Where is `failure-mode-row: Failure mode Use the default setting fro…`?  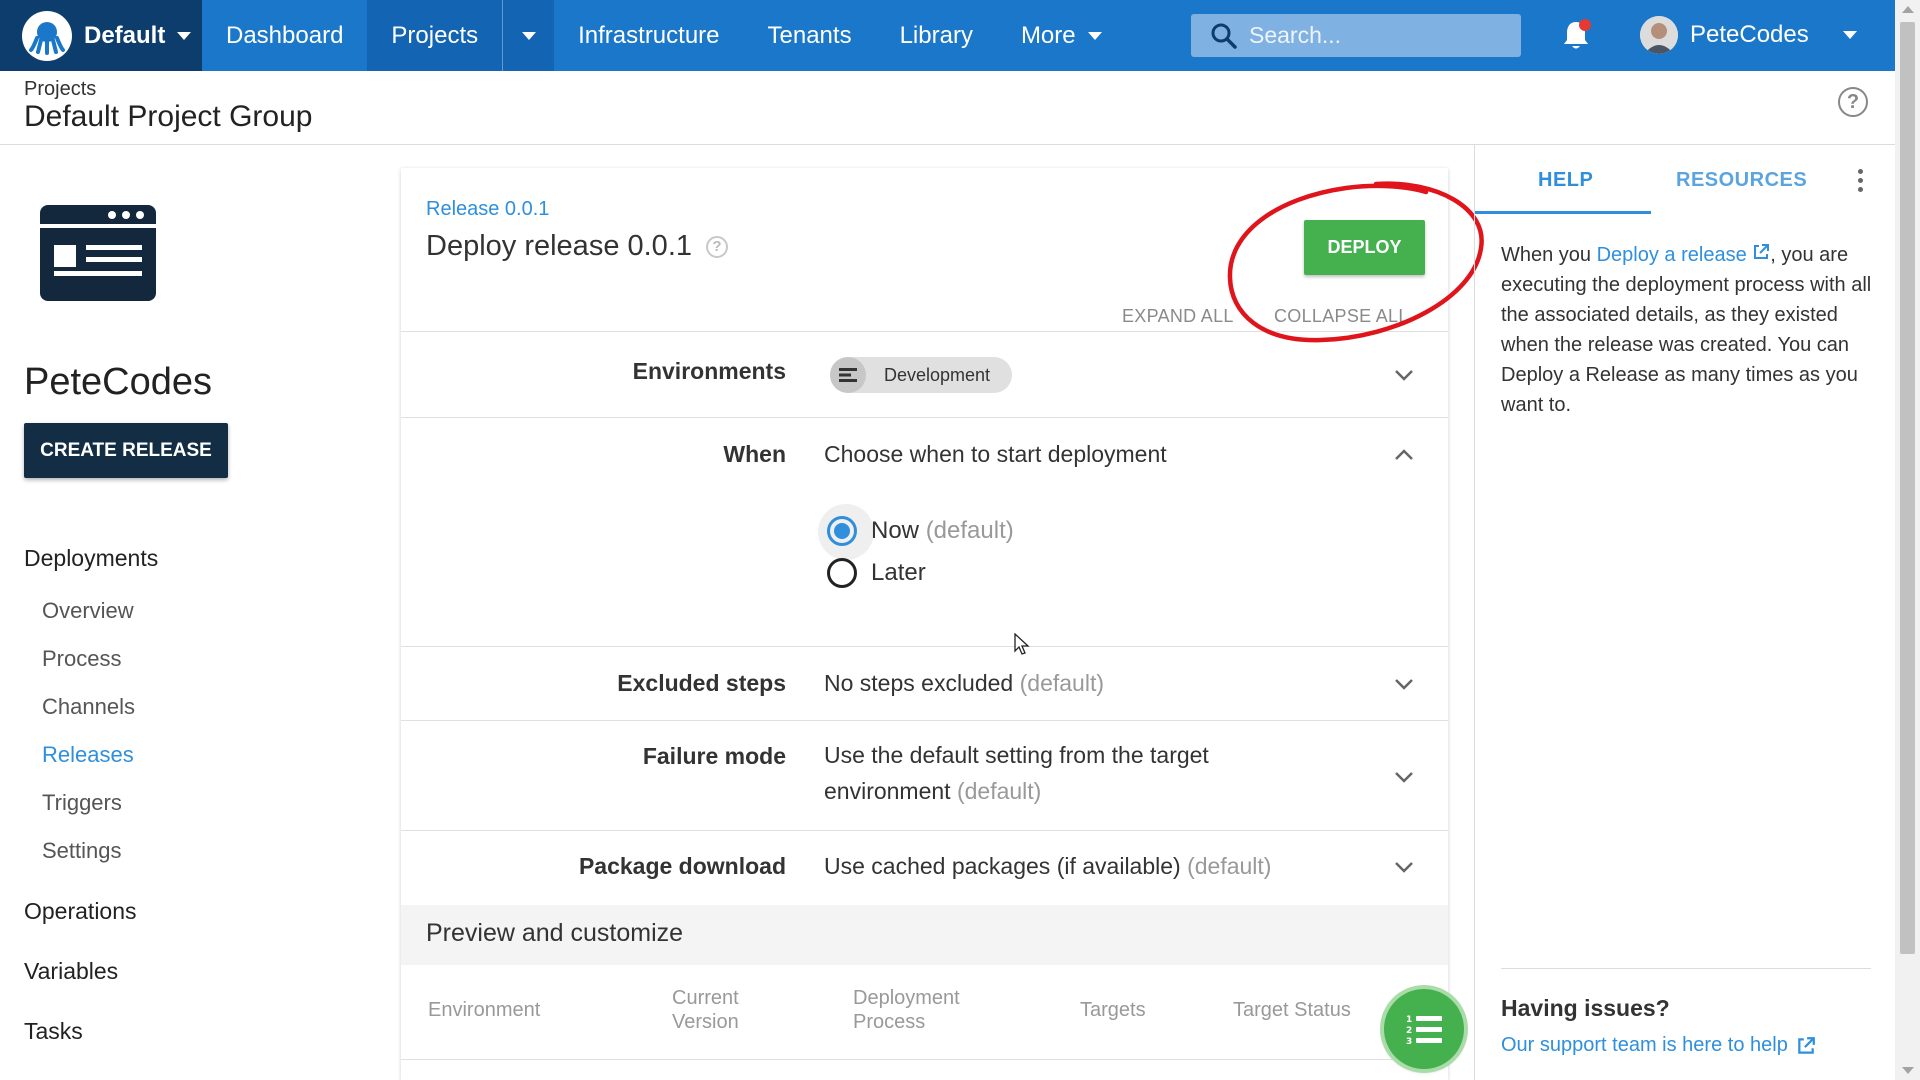
failure-mode-row: Failure mode Use the default setting fro… is located at coordinates (924, 775).